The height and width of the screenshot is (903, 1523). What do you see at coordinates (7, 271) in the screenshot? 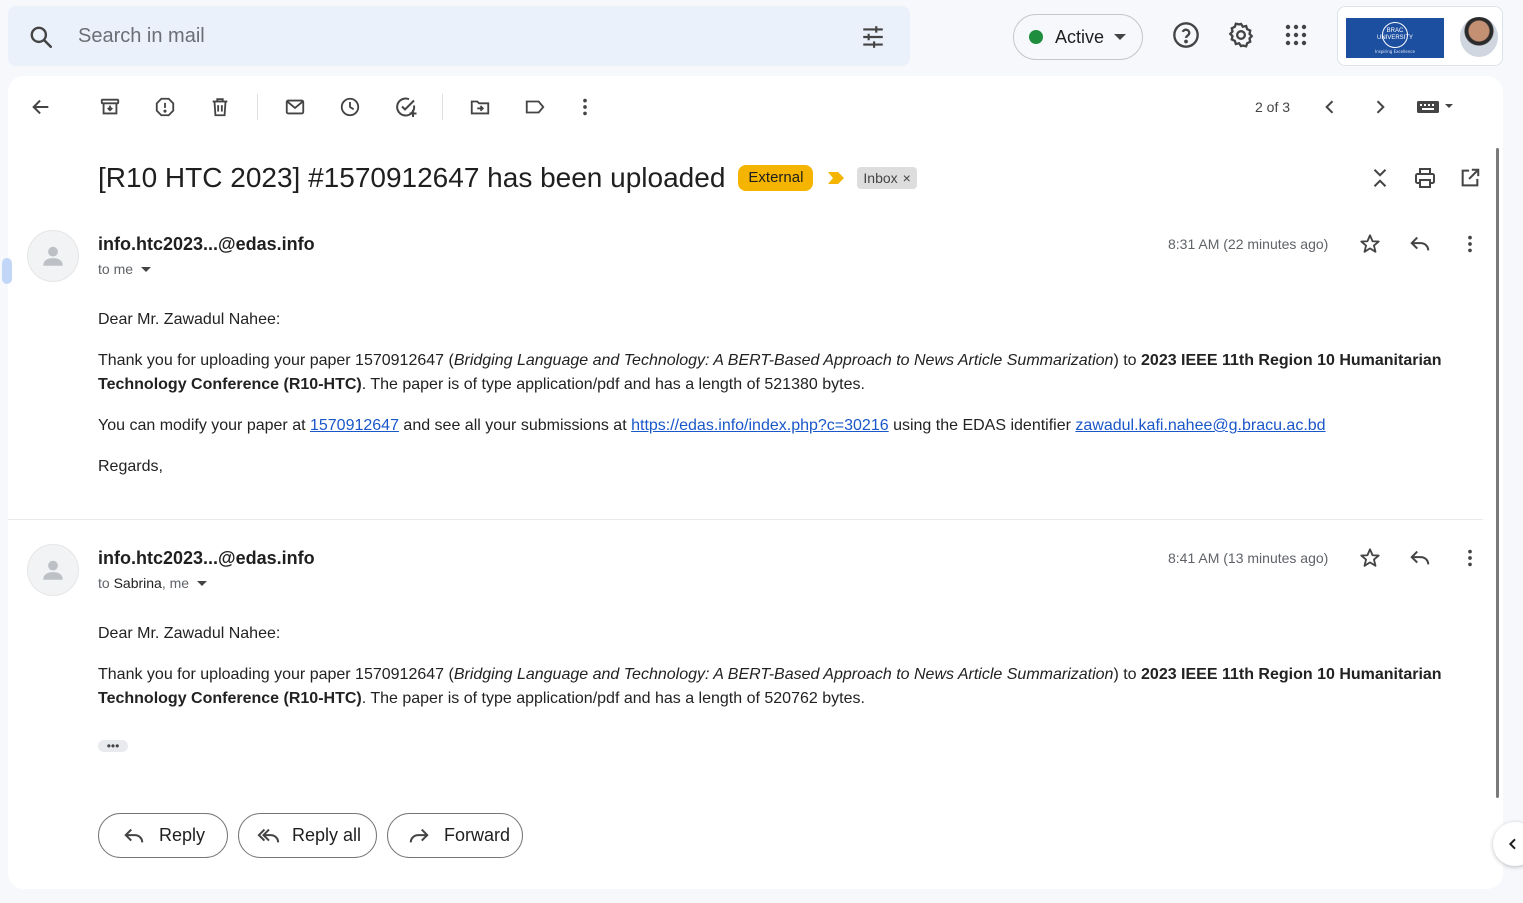
I see `panel-edge-marker` at bounding box center [7, 271].